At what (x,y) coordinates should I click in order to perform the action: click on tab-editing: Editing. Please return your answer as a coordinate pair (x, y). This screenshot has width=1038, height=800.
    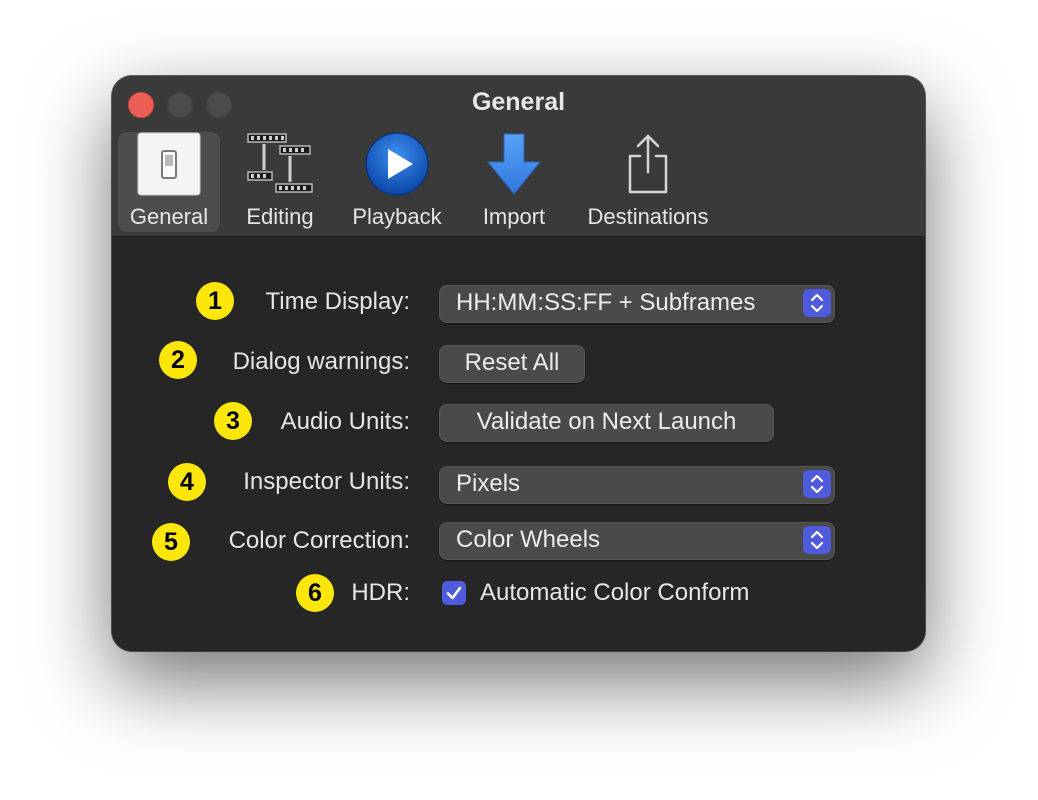
    Looking at the image, I should click on (280, 182).